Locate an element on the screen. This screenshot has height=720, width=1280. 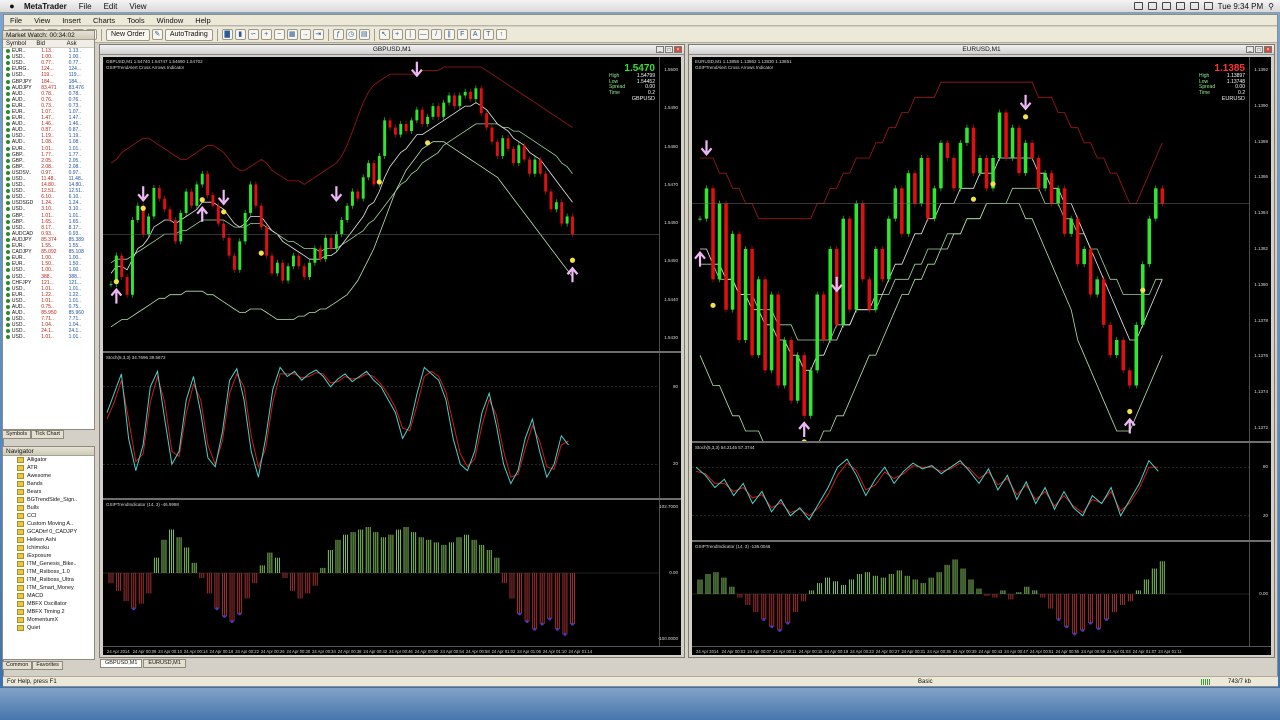
mac-menu-view: View is located at coordinates (137, 6).